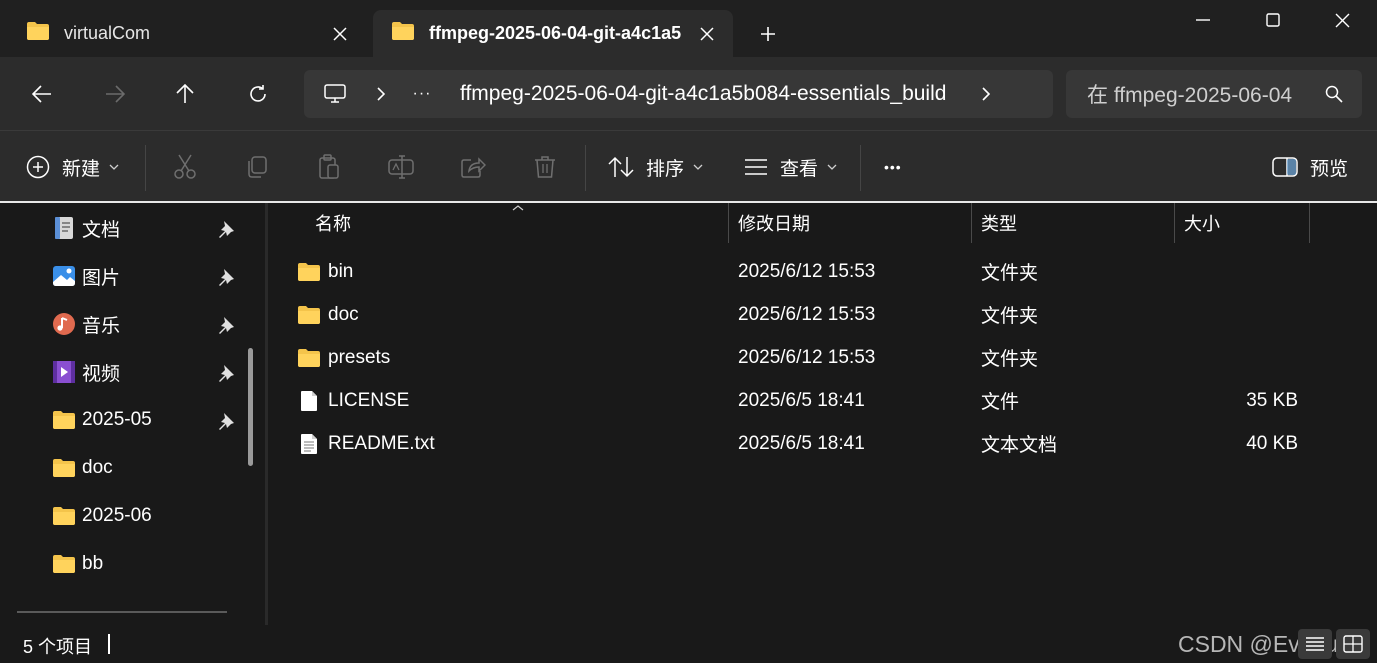 Image resolution: width=1377 pixels, height=663 pixels. Describe the element at coordinates (309, 444) in the screenshot. I see `text-file-icon` at that location.